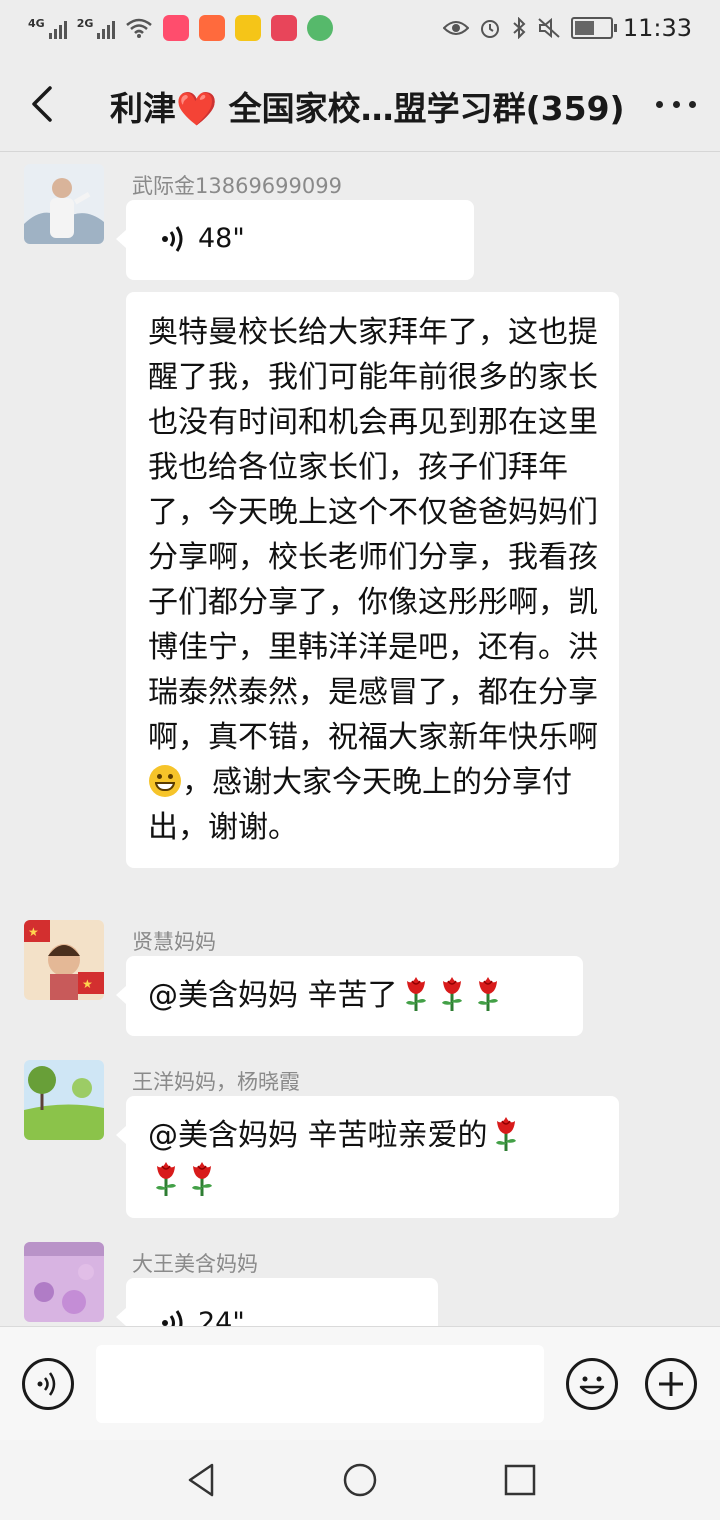 The width and height of the screenshot is (720, 1520). What do you see at coordinates (139, 28) in the screenshot?
I see `wifi-icon` at bounding box center [139, 28].